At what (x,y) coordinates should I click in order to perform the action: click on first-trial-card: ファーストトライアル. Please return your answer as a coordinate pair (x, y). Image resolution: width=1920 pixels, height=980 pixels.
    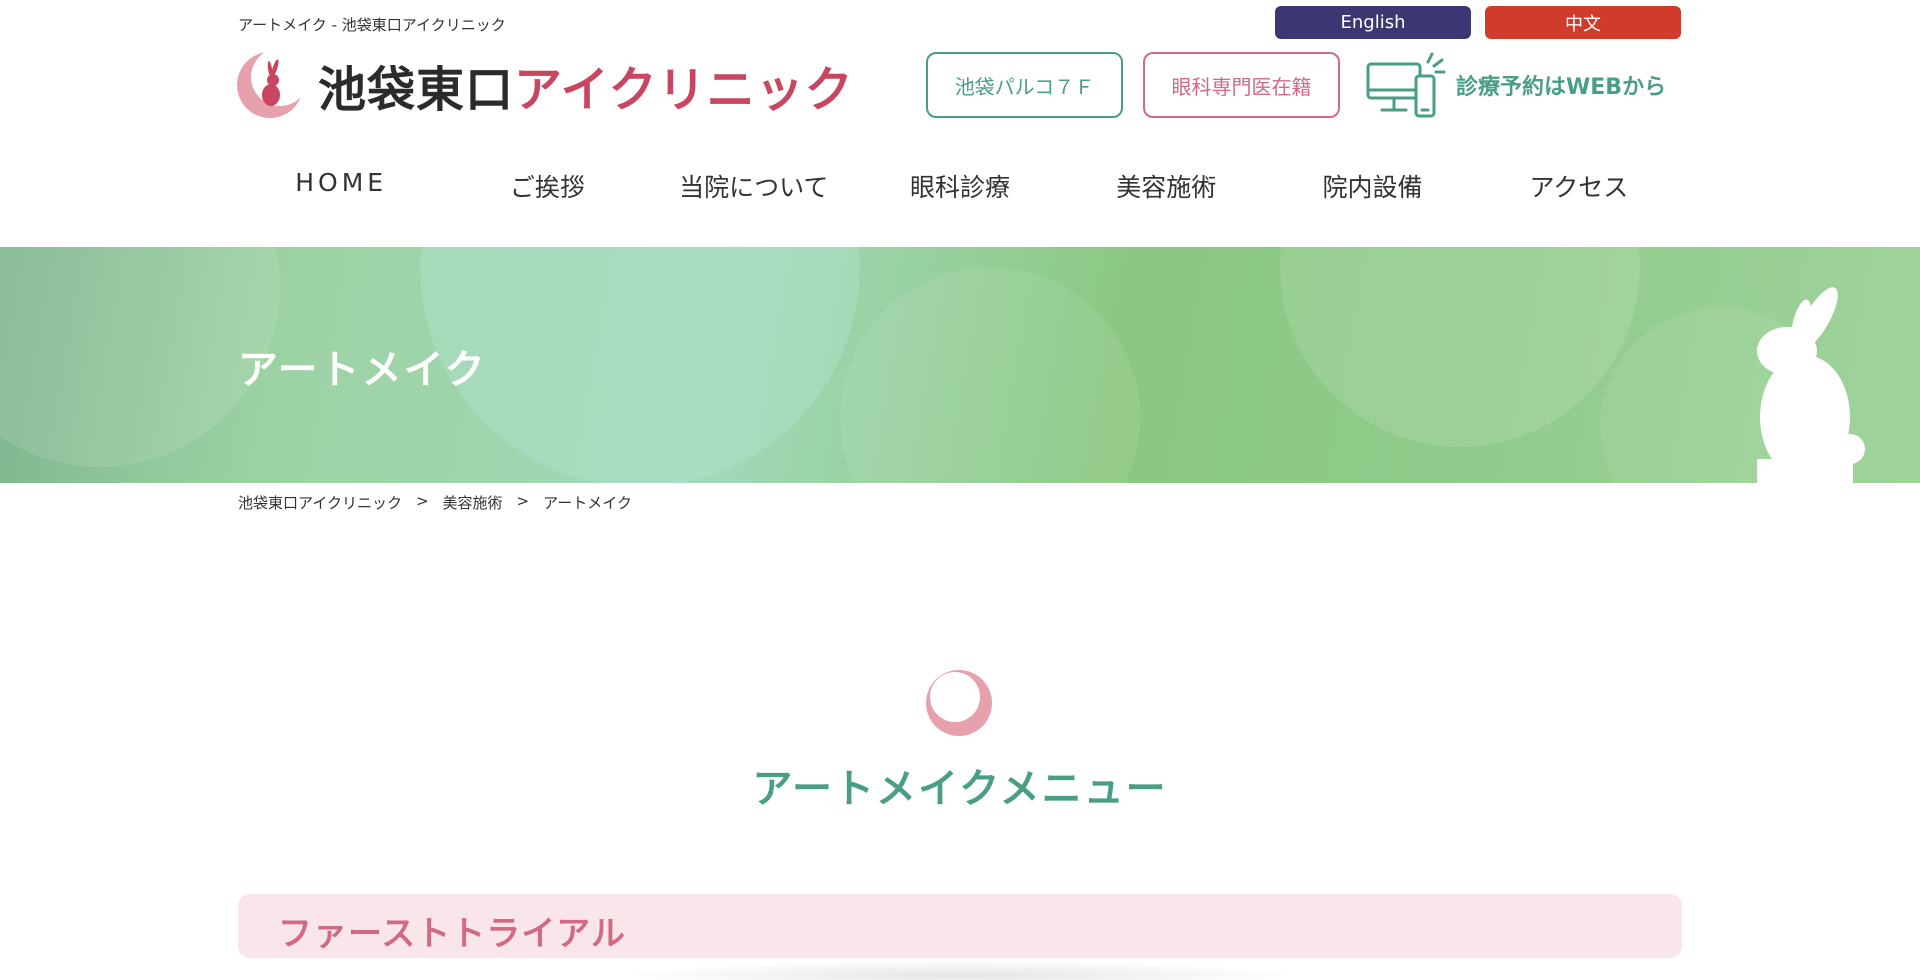
    Looking at the image, I should click on (960, 926).